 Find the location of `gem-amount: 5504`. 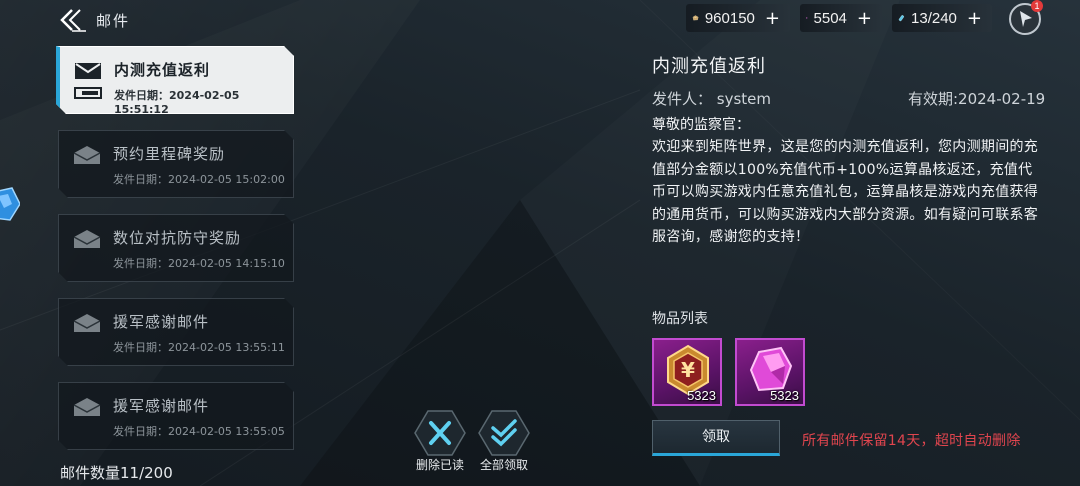

gem-amount: 5504 is located at coordinates (830, 18).